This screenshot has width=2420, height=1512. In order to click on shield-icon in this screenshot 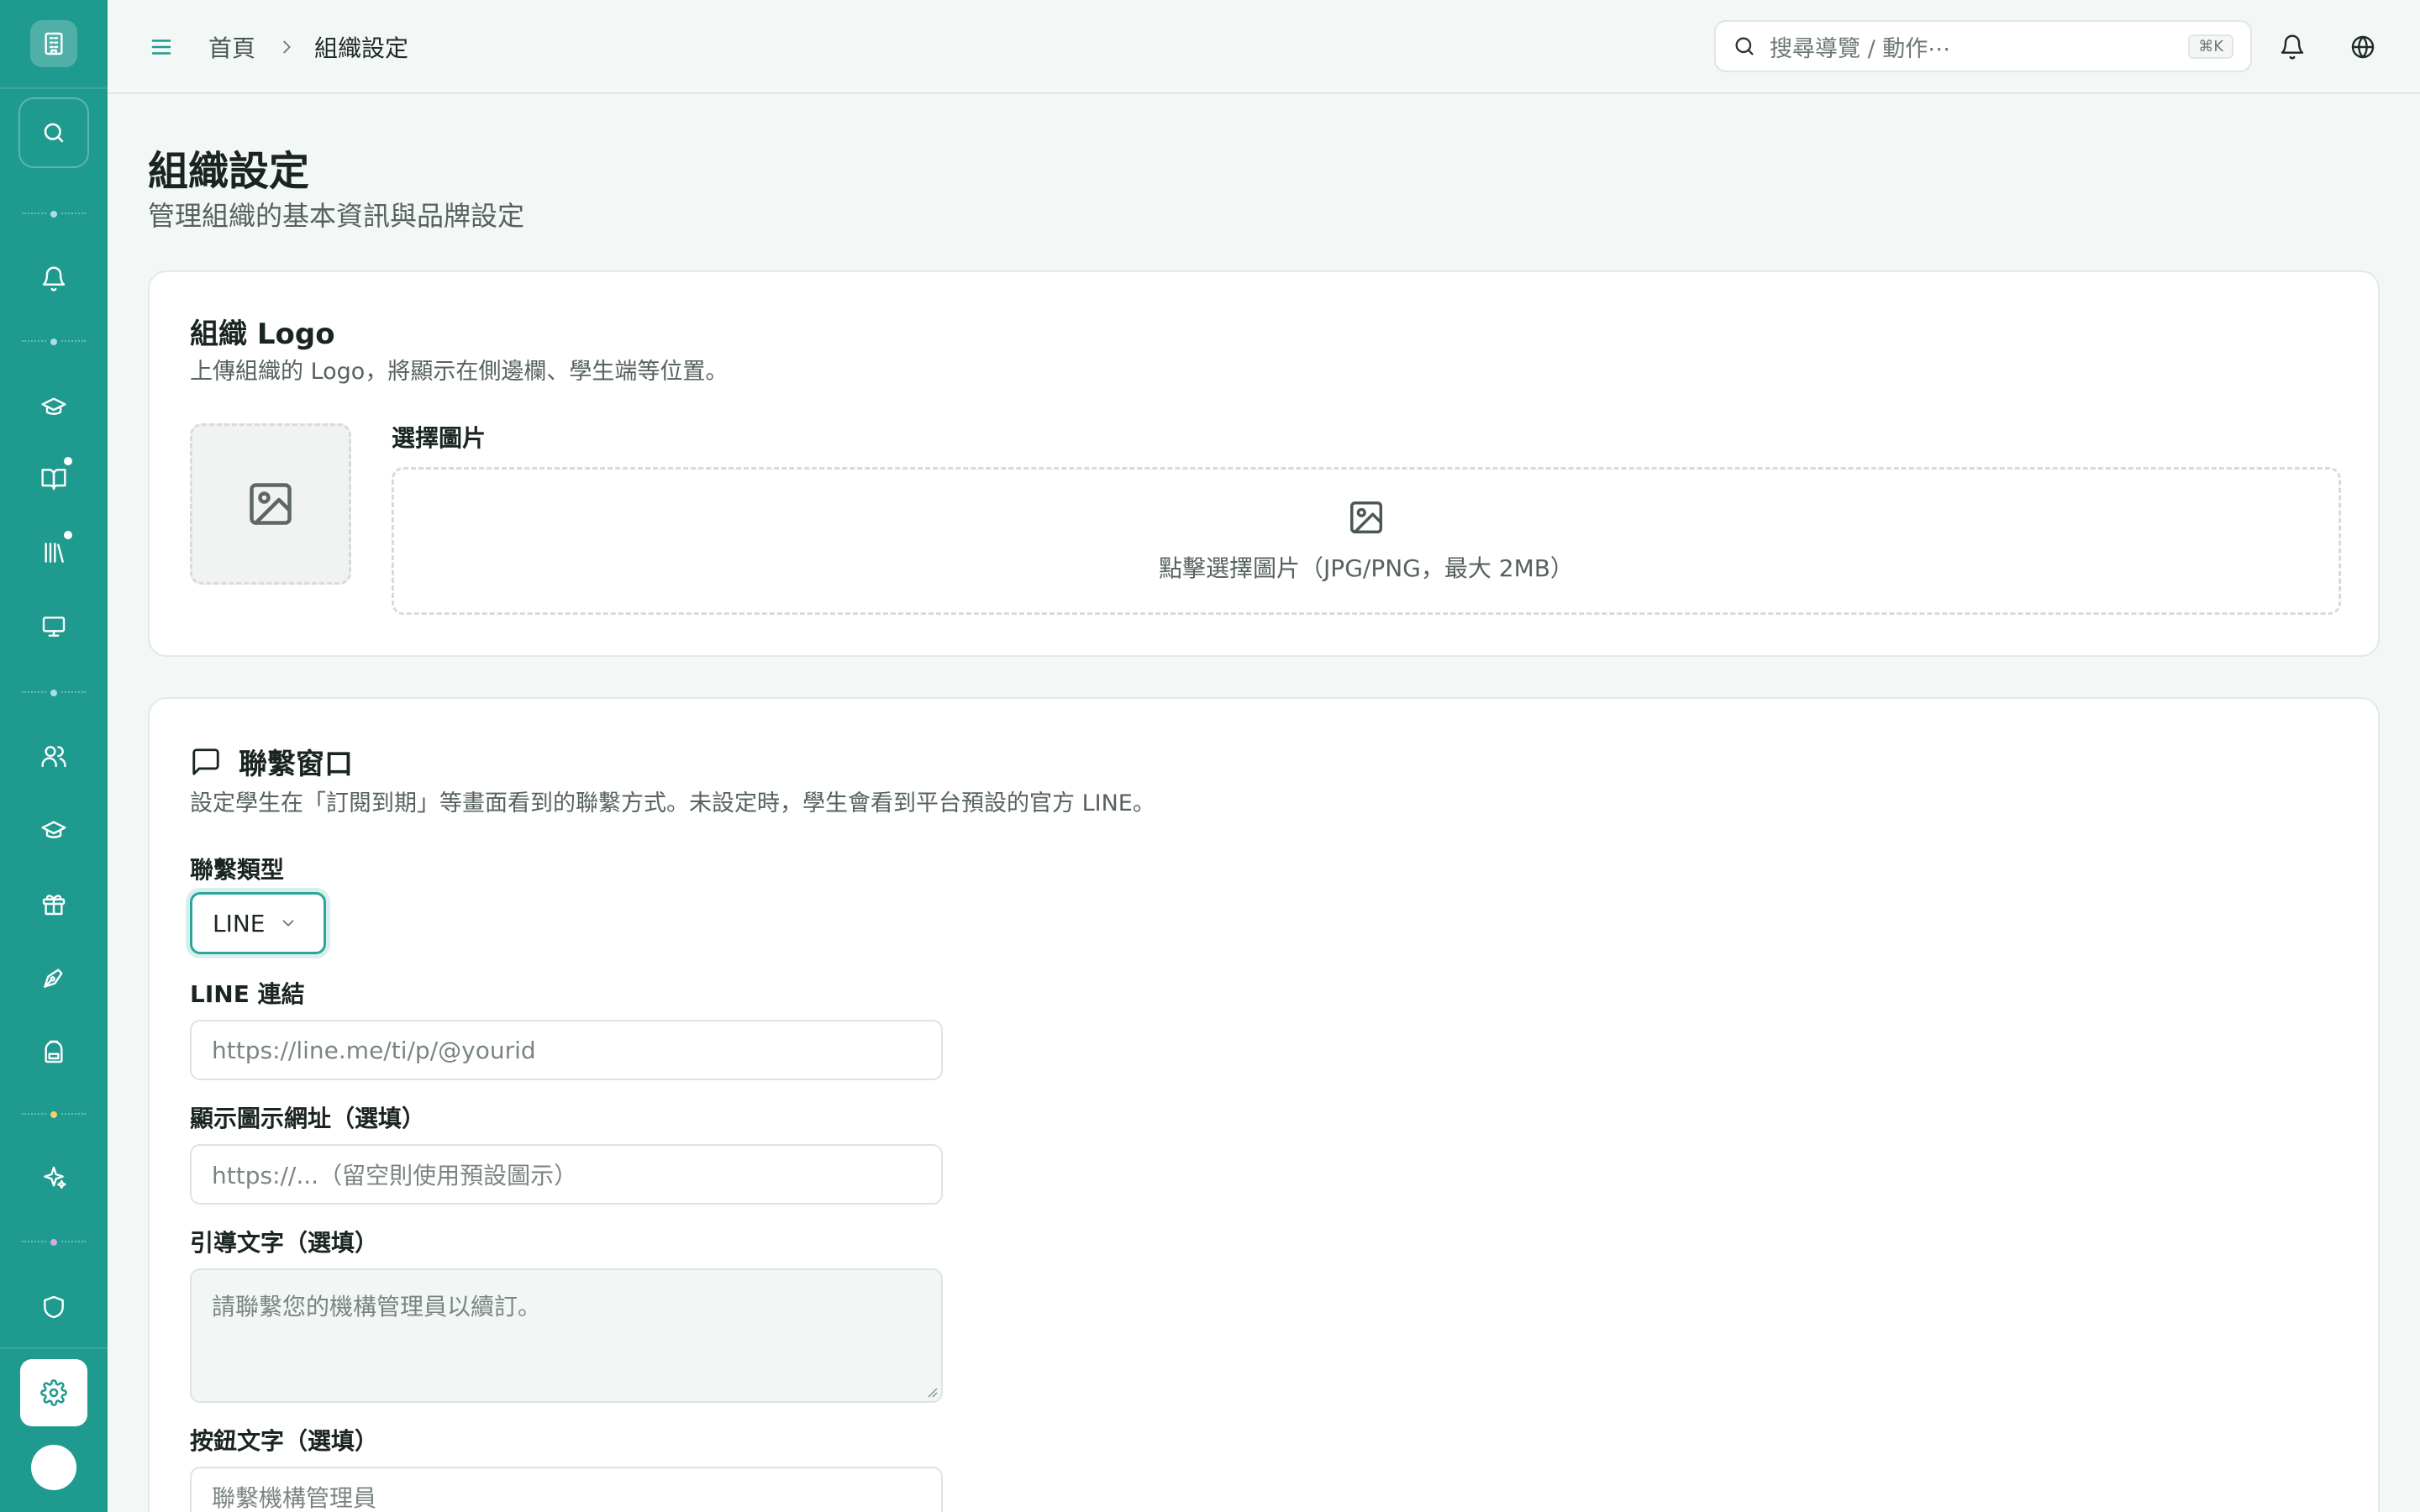, I will do `click(53, 1307)`.